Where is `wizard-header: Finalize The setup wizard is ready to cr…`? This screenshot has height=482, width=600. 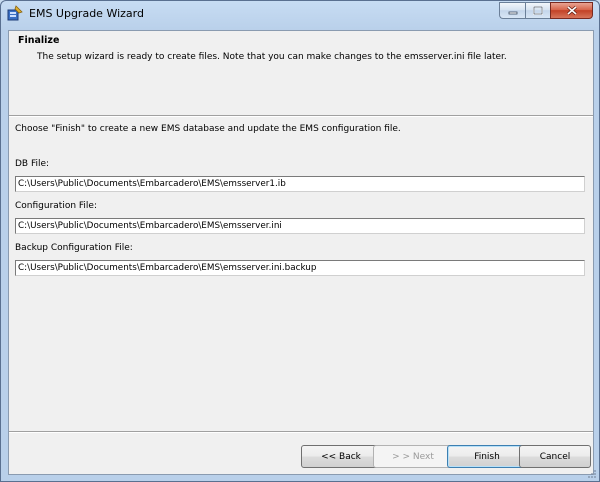 wizard-header: Finalize The setup wizard is ready to cr… is located at coordinates (301, 54).